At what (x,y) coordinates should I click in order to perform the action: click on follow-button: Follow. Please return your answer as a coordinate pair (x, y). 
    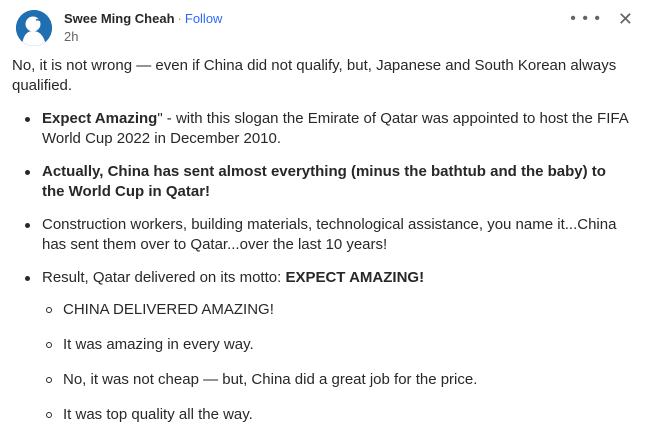
    Looking at the image, I should click on (204, 18).